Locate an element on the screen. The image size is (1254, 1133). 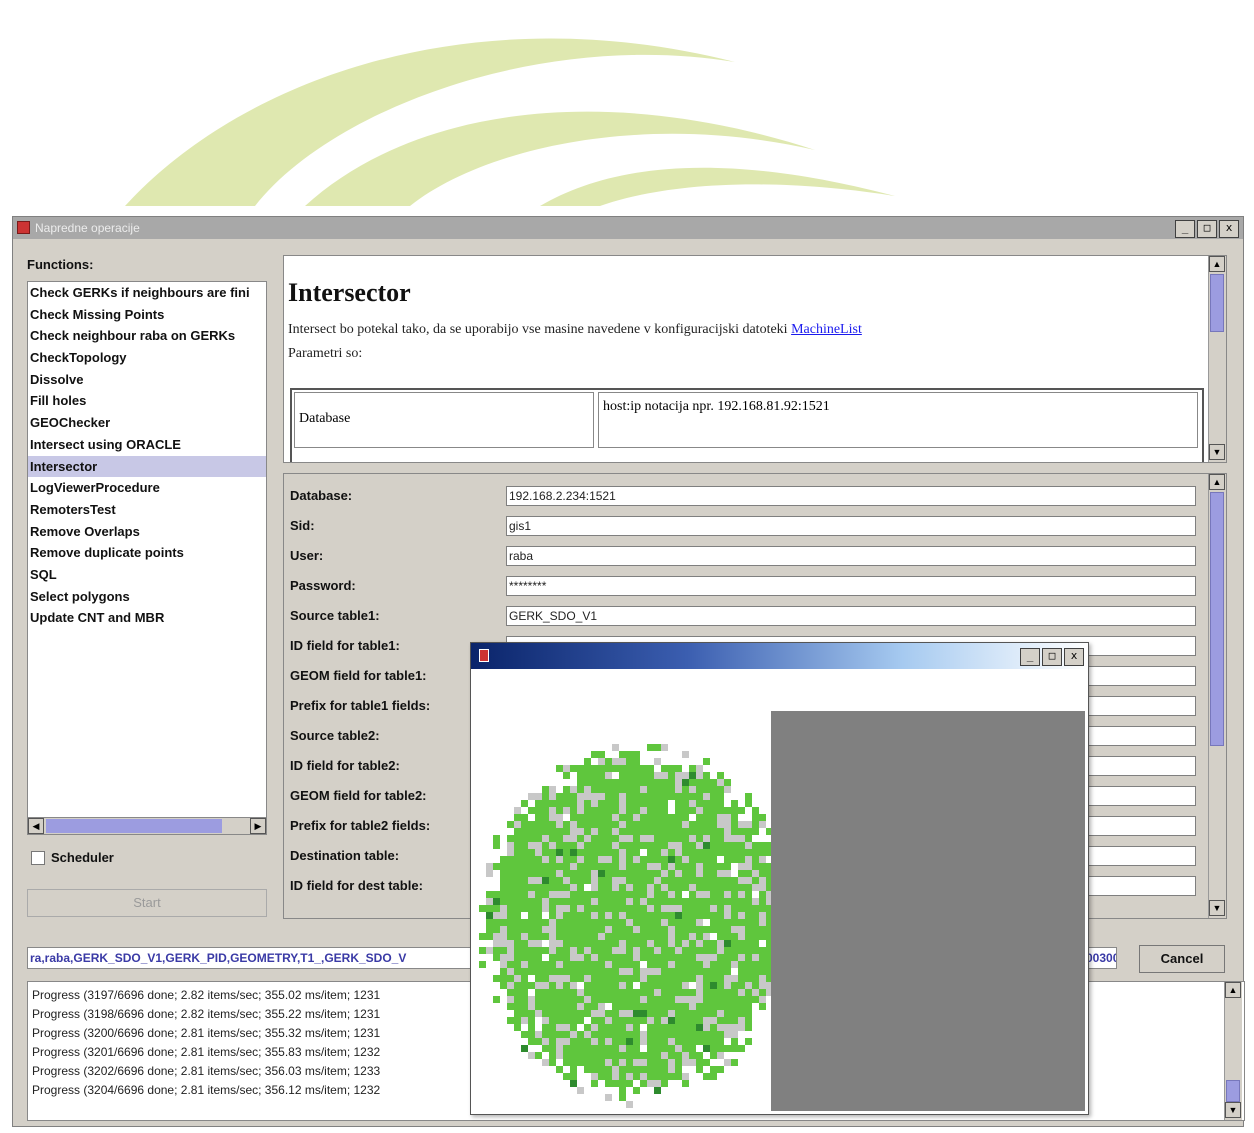
list-item: GEOChecker is located at coordinates (147, 423).